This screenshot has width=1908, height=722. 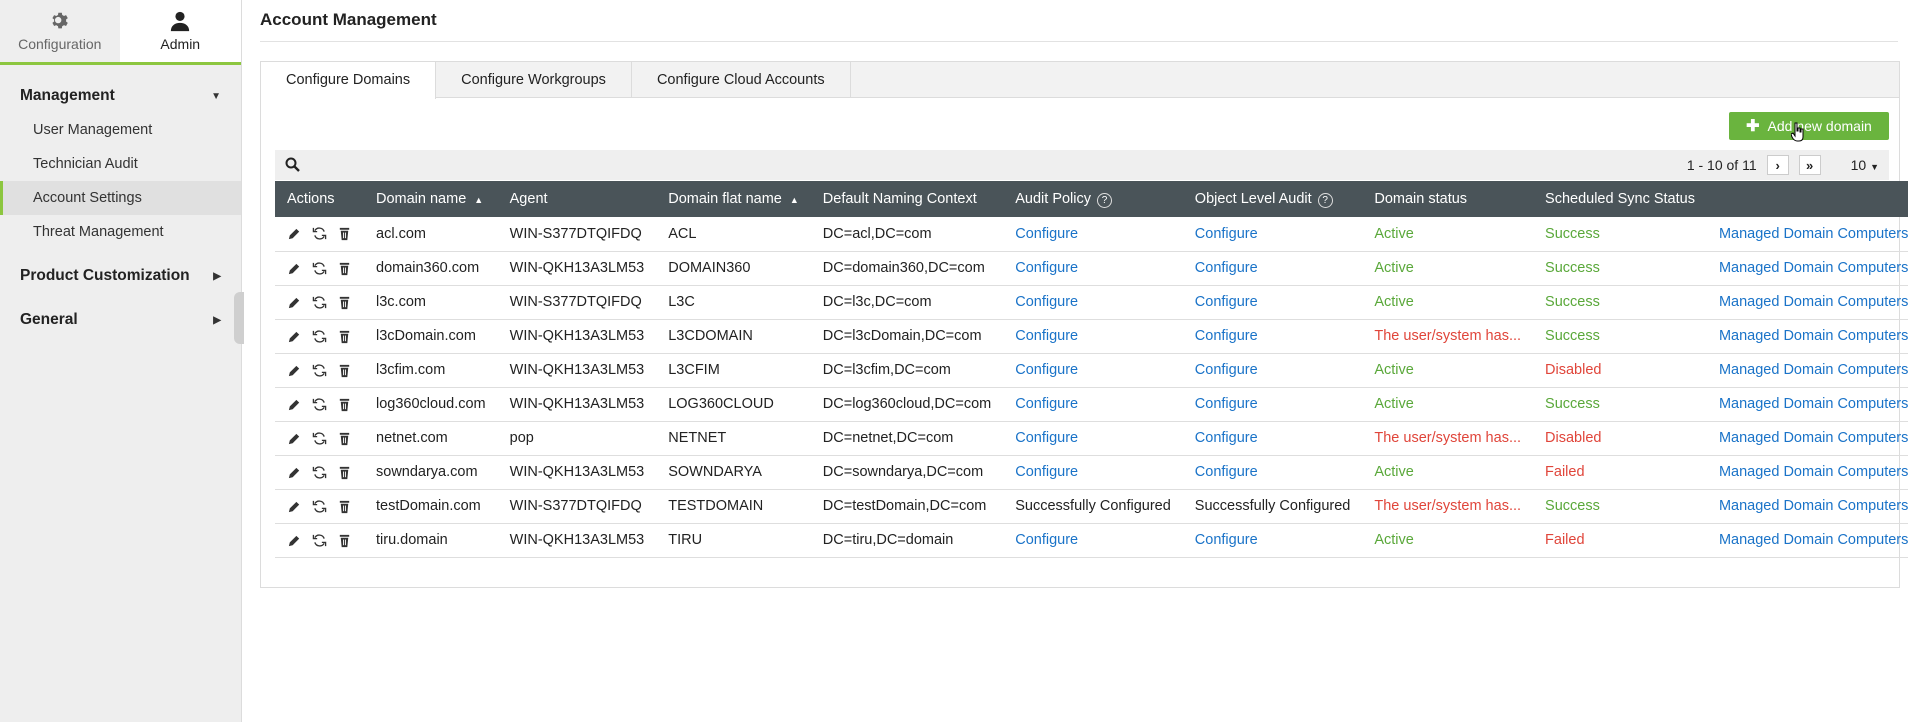 What do you see at coordinates (577, 199) in the screenshot?
I see `col-agent: Agent` at bounding box center [577, 199].